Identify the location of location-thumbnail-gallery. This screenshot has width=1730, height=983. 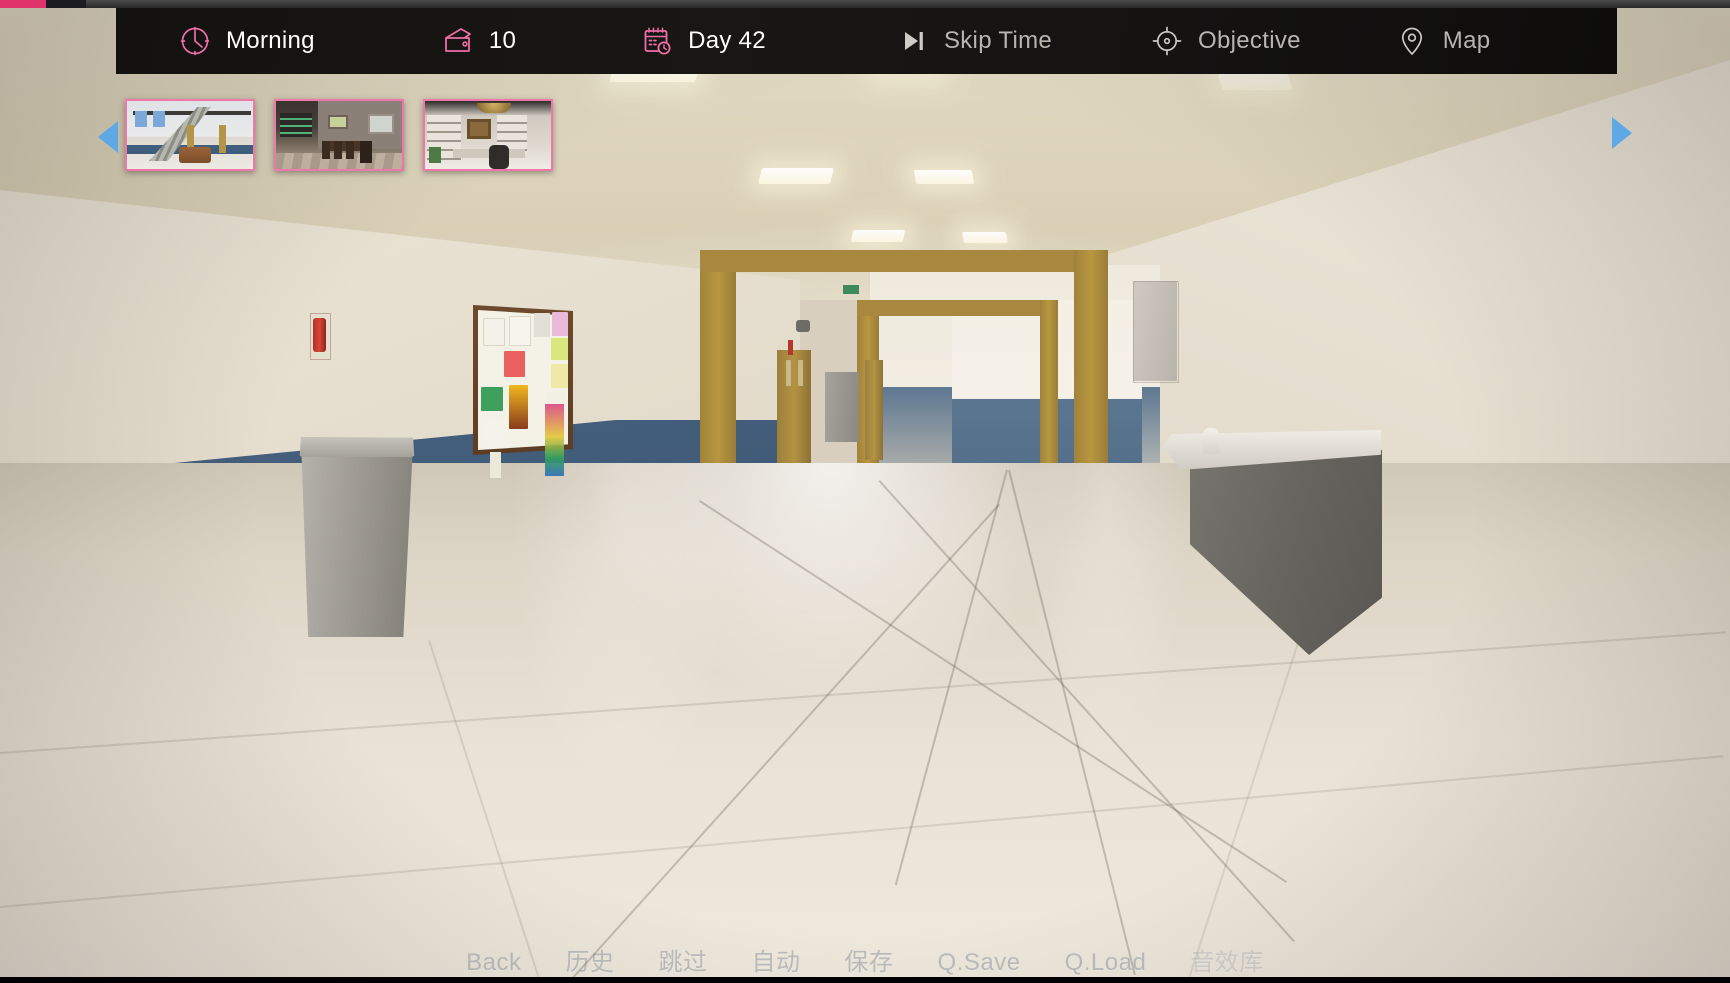
(339, 135).